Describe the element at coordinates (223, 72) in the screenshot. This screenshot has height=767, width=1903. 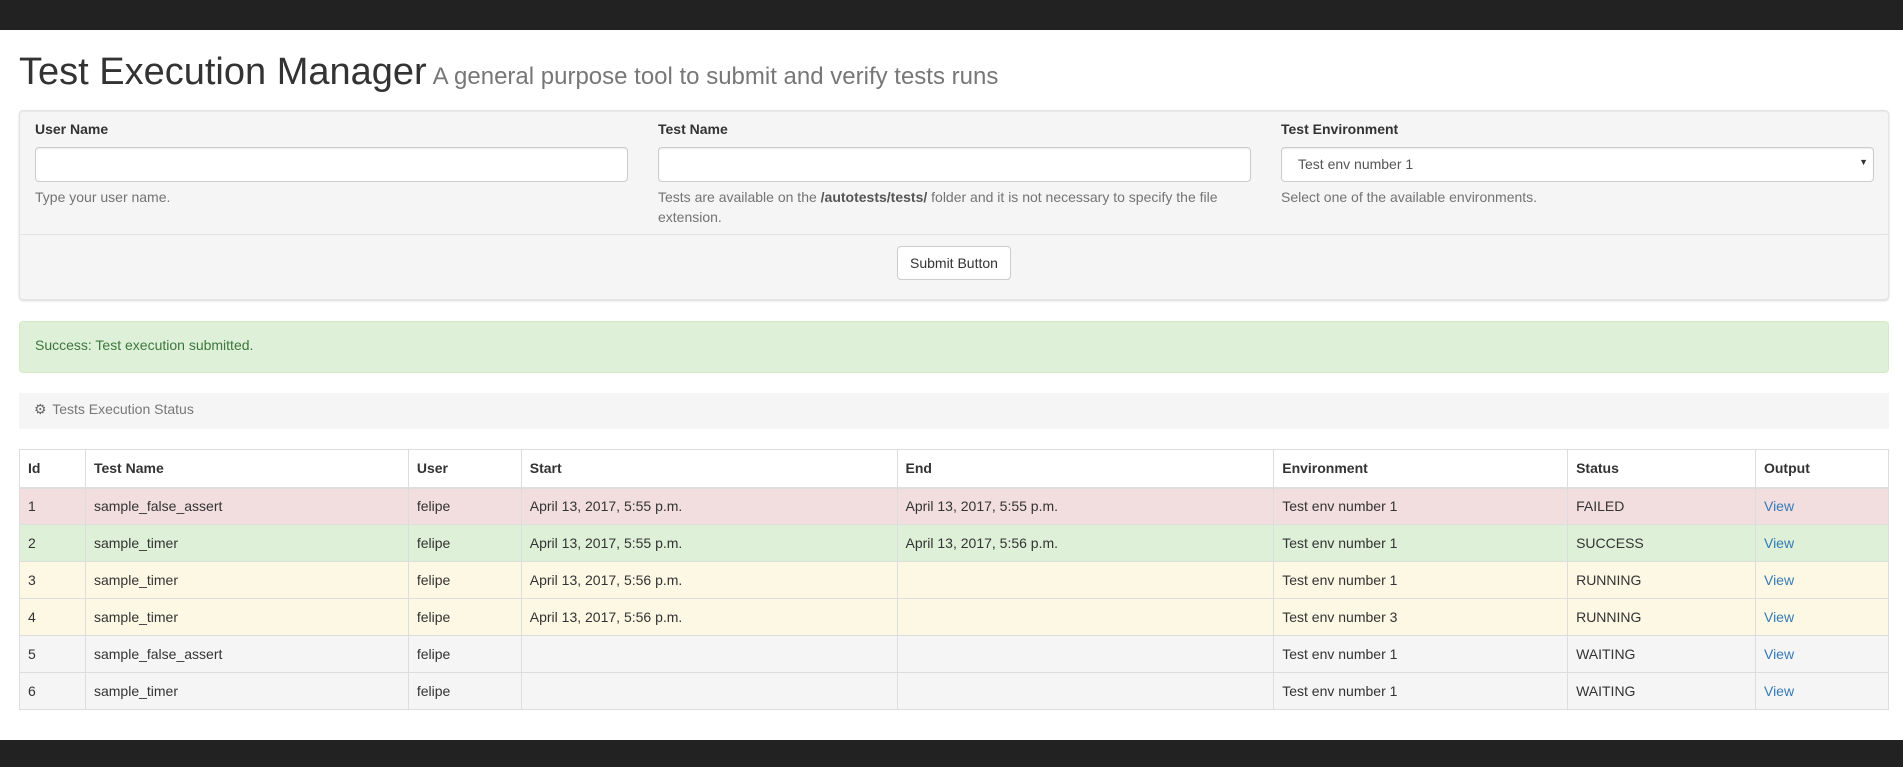
I see `page-title: Test Execution Manager` at that location.